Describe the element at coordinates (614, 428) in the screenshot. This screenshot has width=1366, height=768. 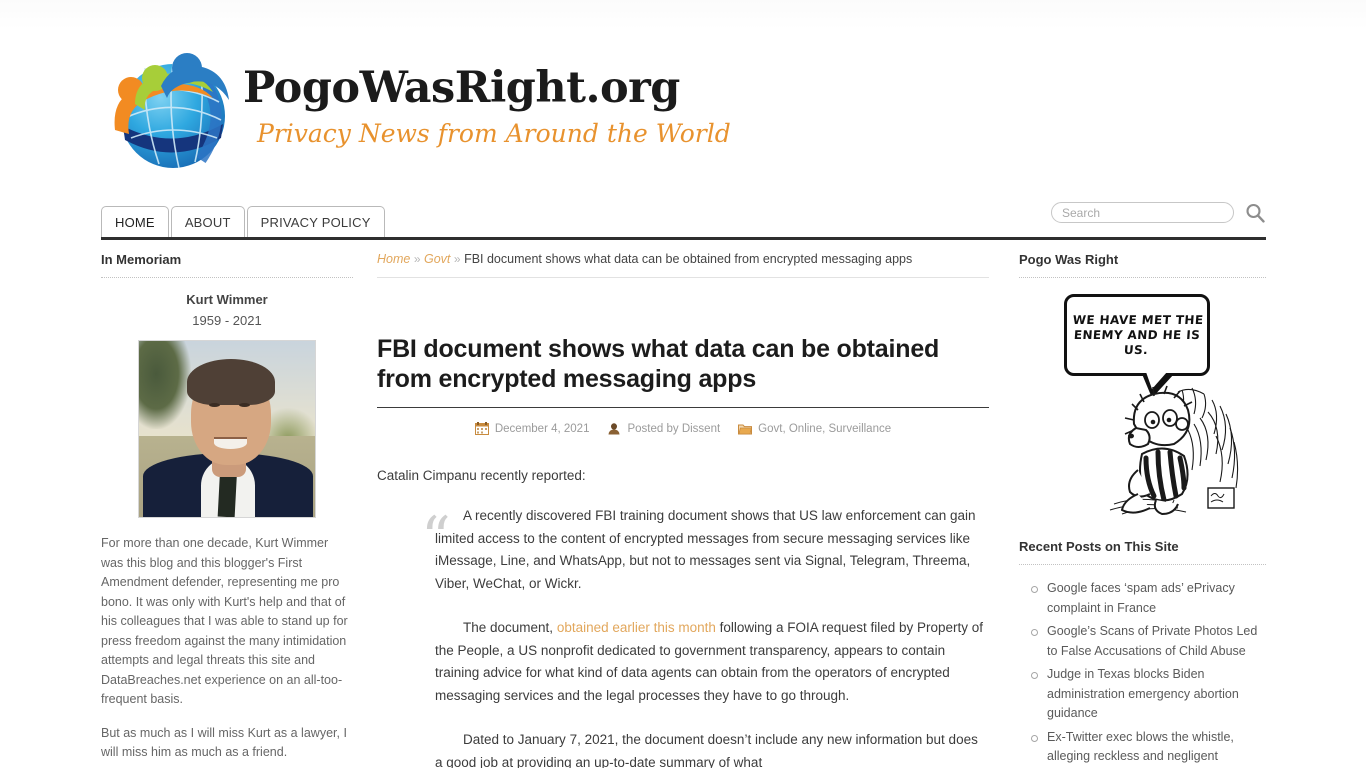
I see `author-icon` at that location.